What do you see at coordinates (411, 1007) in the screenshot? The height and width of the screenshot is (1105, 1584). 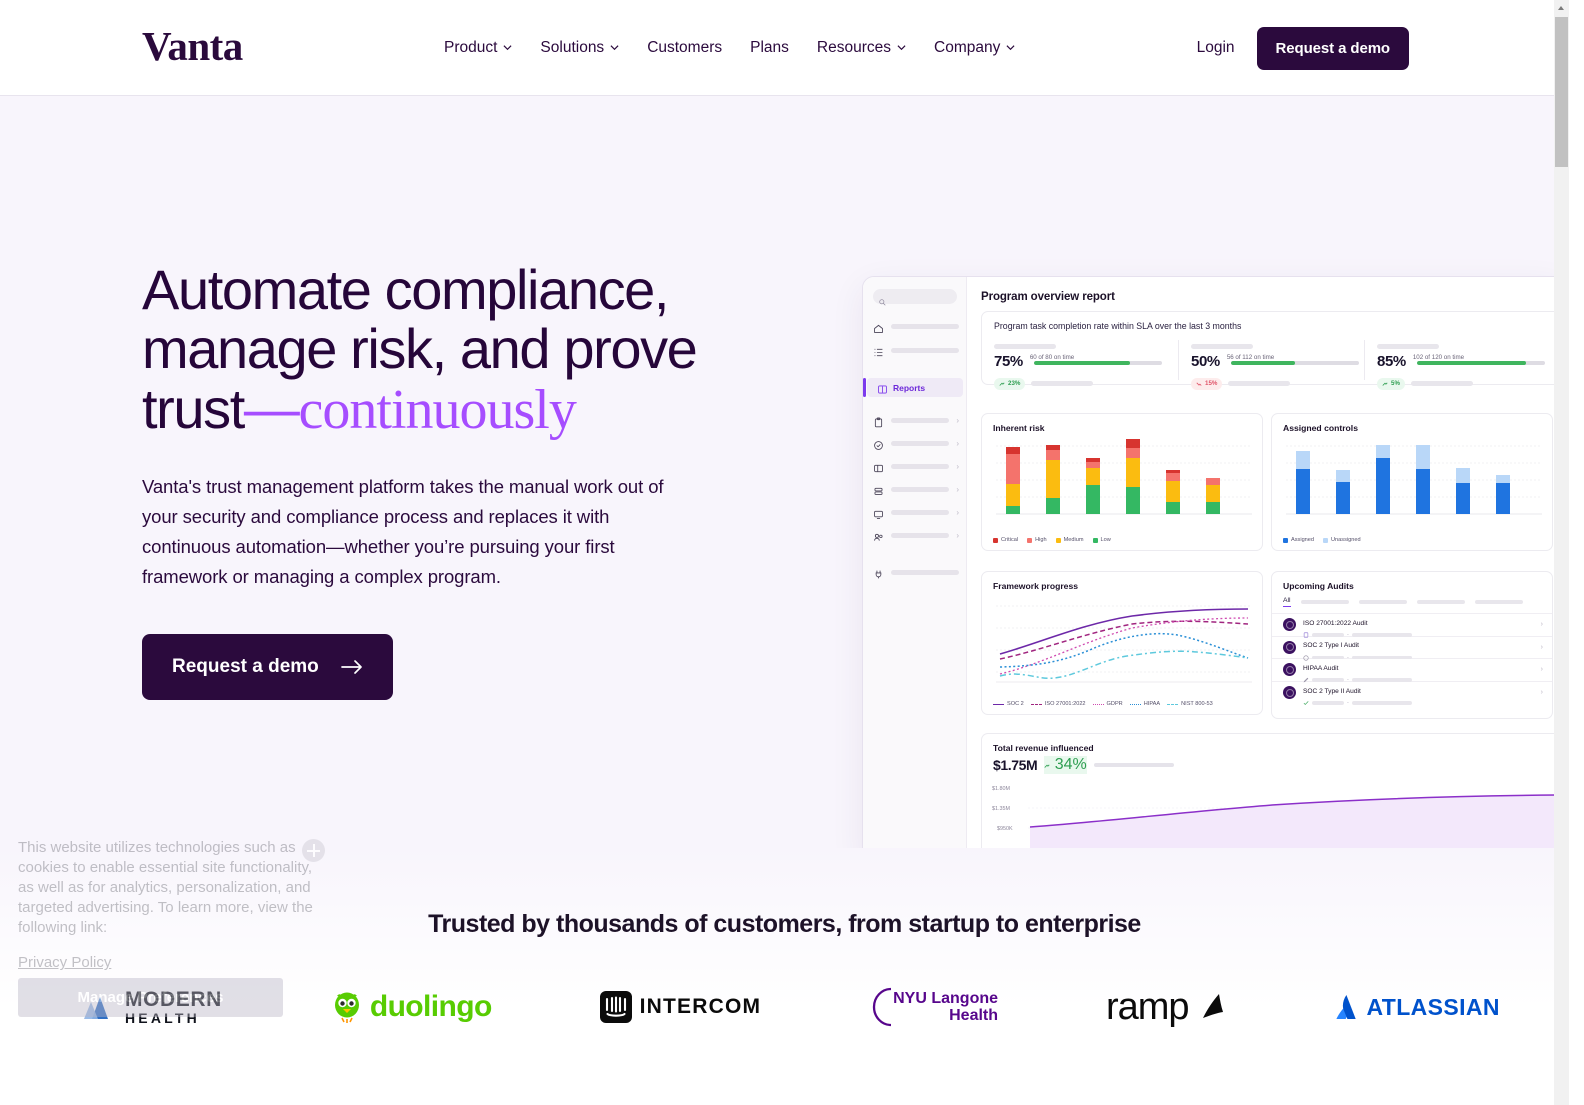 I see `logo-duolingo: duolingo` at bounding box center [411, 1007].